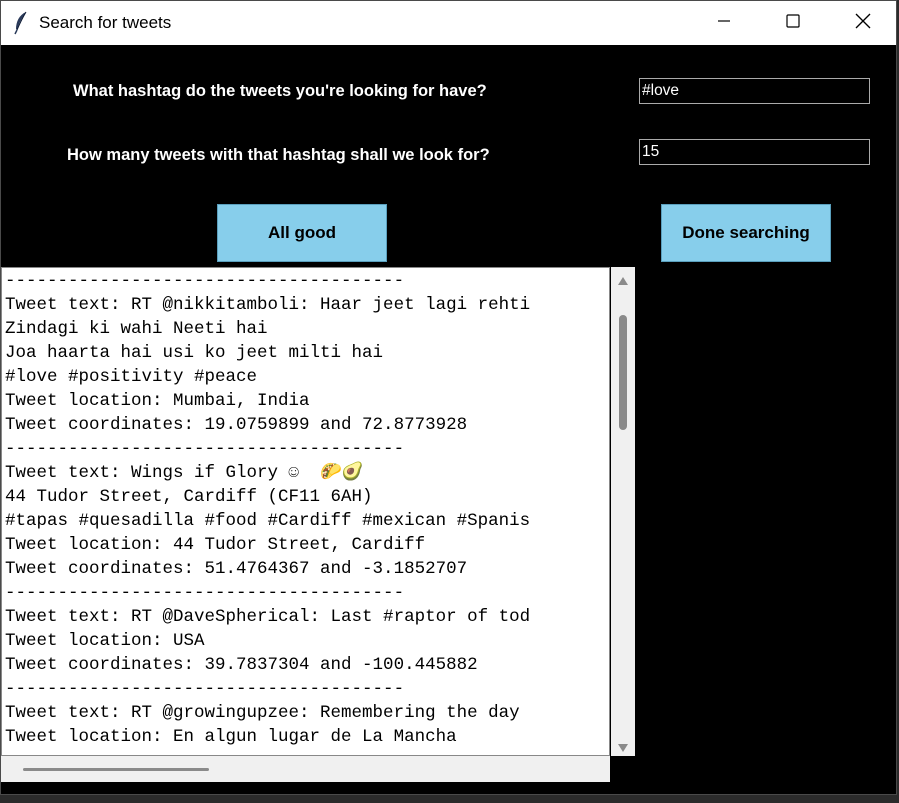  Describe the element at coordinates (189, 497) in the screenshot. I see `result-line: 44 Tudor Street, Cardiff (CF11 6AH)` at that location.